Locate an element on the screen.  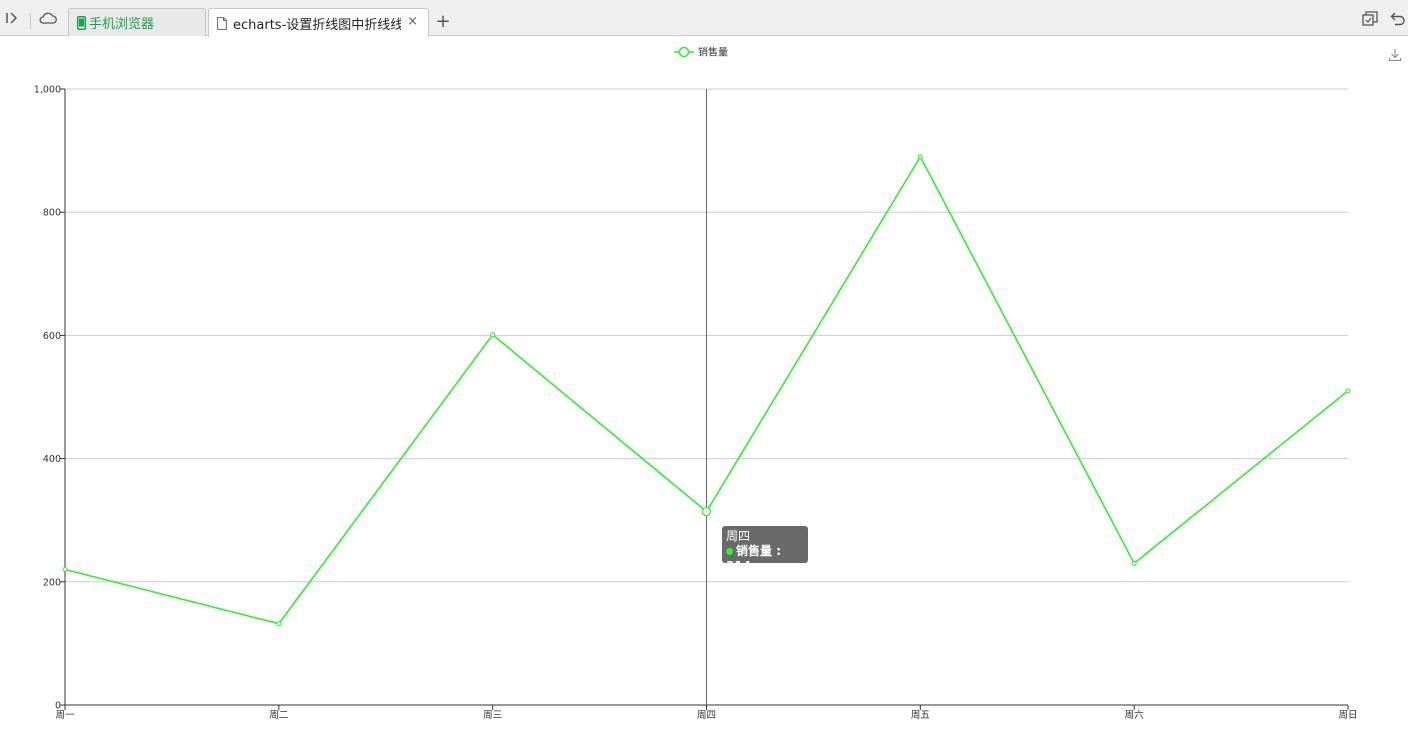
x-tick-label: 周六 is located at coordinates (1135, 715).